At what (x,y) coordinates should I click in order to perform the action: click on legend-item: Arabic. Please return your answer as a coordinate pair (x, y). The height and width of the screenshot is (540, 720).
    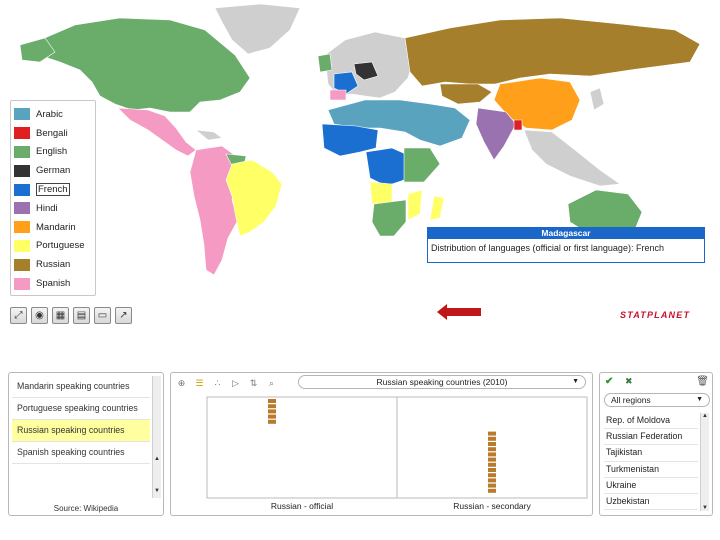
    Looking at the image, I should click on (53, 114).